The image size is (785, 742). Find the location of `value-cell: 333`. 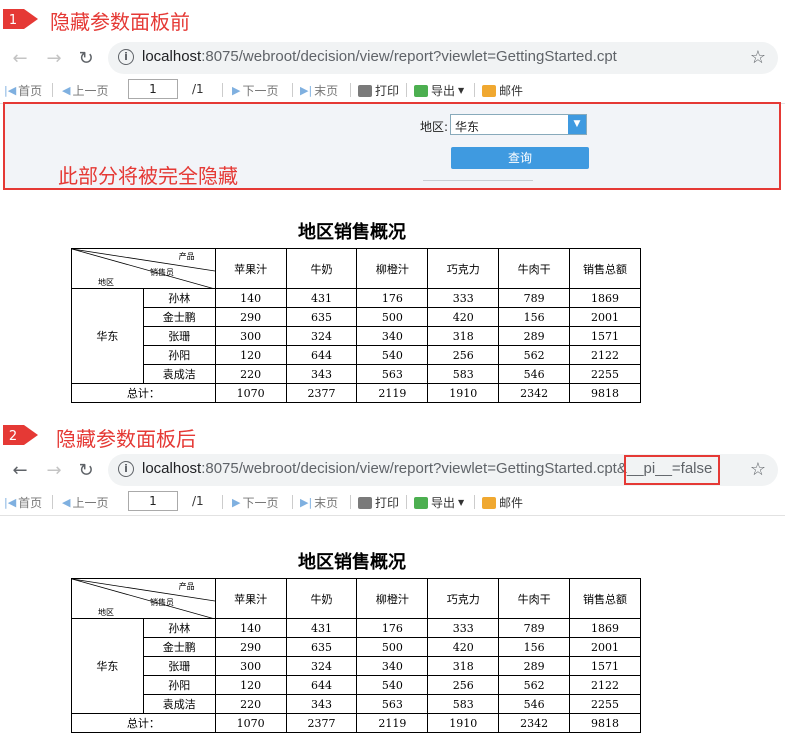

value-cell: 333 is located at coordinates (463, 628).